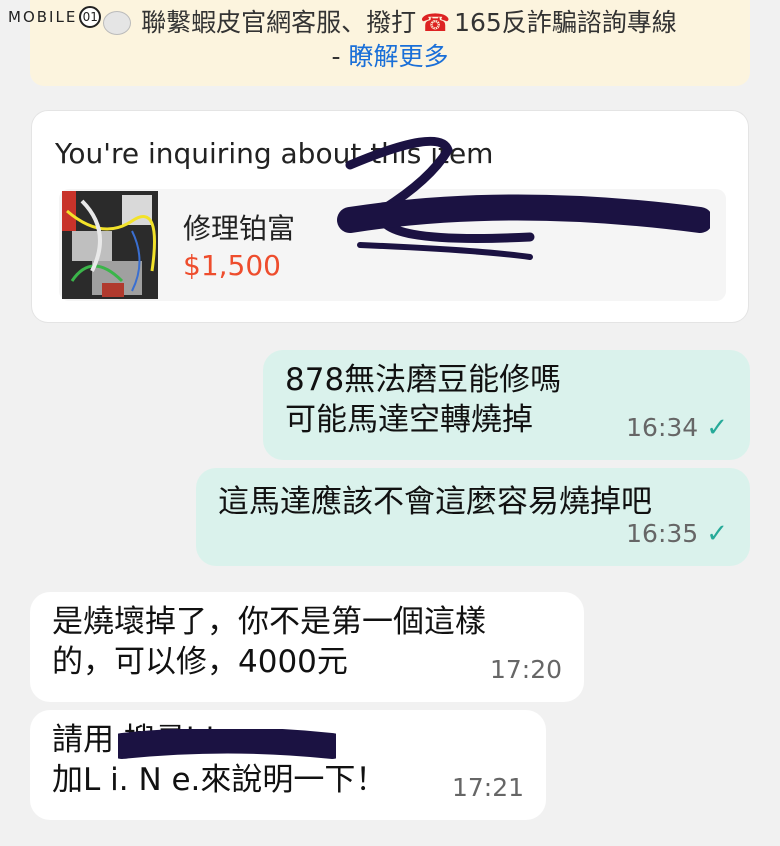 Image resolution: width=780 pixels, height=846 pixels. I want to click on watermark-text: MOBILE, so click(43, 17).